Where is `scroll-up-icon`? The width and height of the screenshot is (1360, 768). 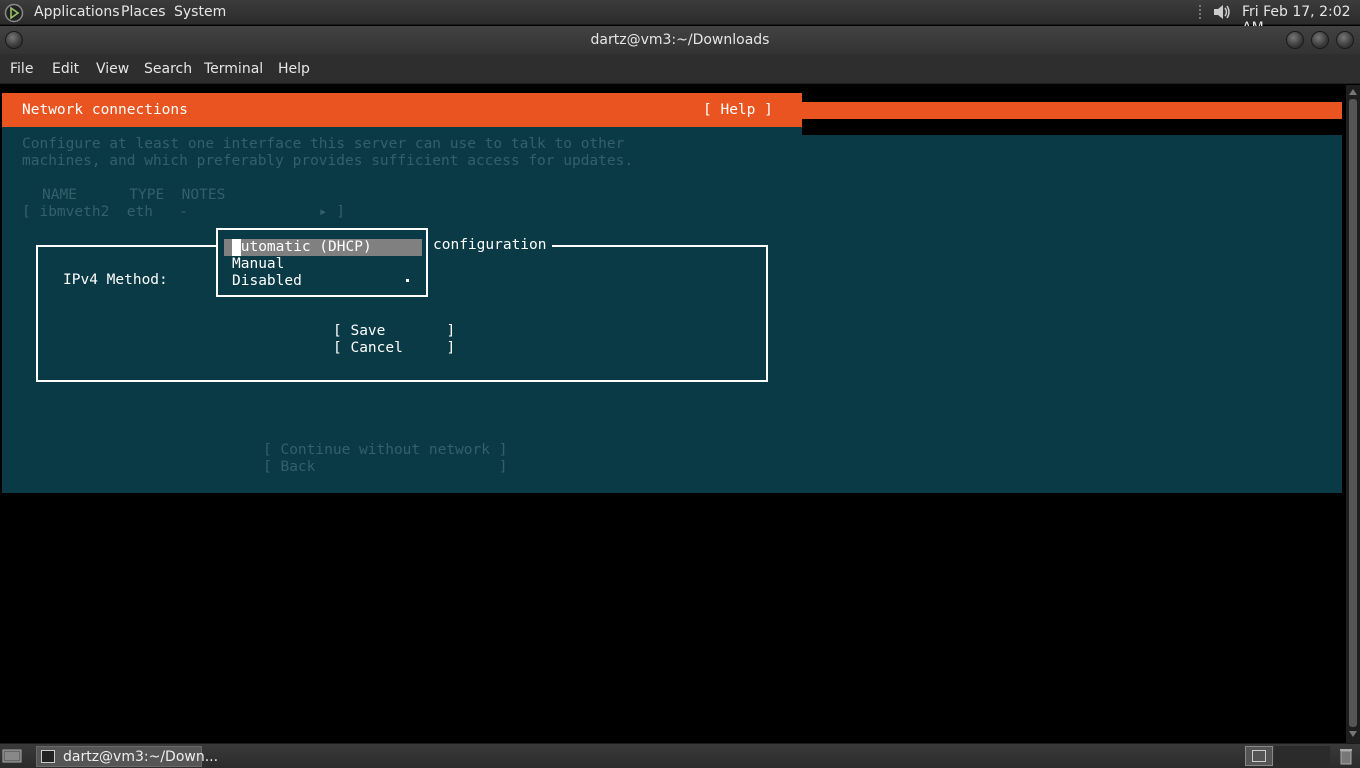
scroll-up-icon is located at coordinates (1353, 92).